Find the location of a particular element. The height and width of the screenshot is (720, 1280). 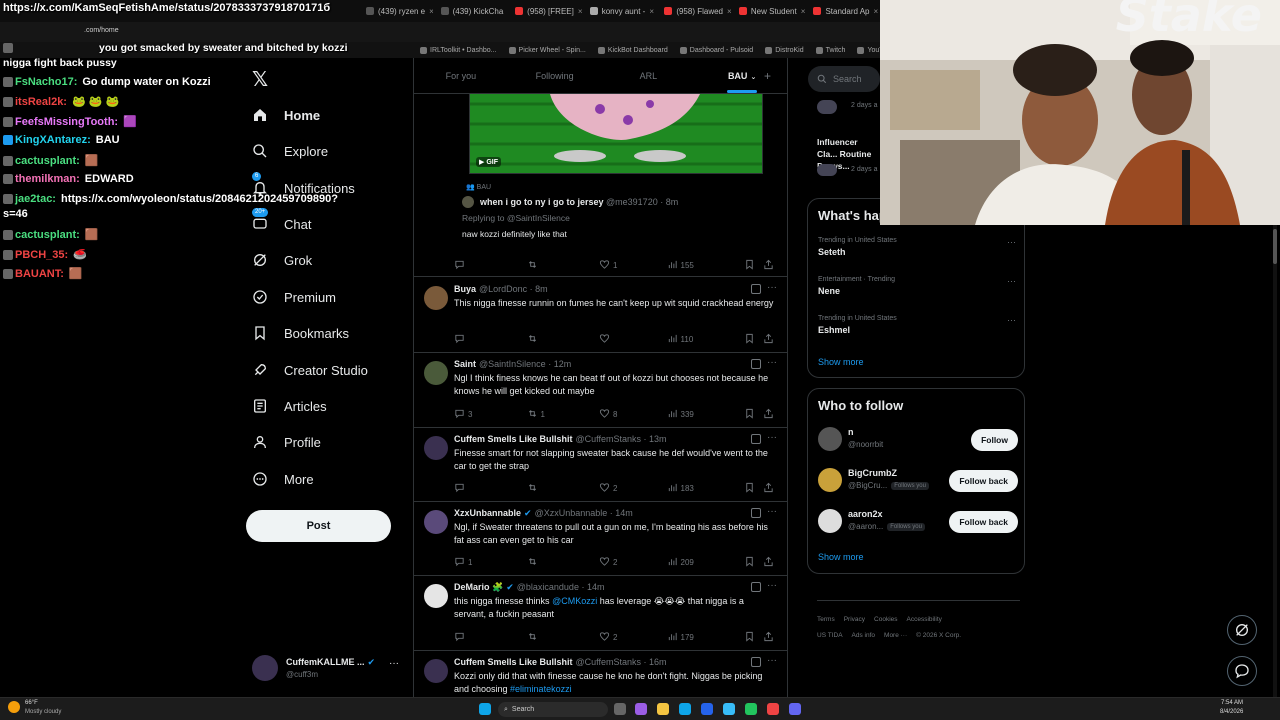

edge-icon is located at coordinates (685, 709).